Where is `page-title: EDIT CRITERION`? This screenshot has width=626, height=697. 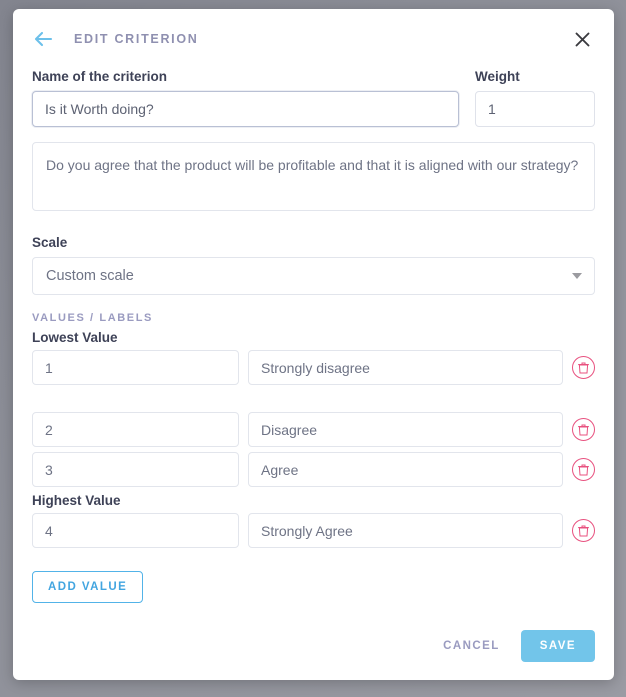
page-title: EDIT CRITERION is located at coordinates (136, 39).